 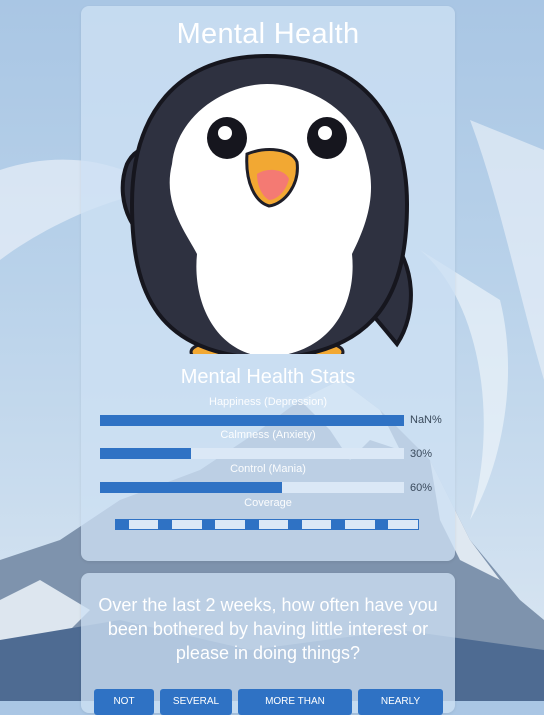 What do you see at coordinates (268, 435) in the screenshot?
I see `stat-label-calmness: Calmness (Anxiety)` at bounding box center [268, 435].